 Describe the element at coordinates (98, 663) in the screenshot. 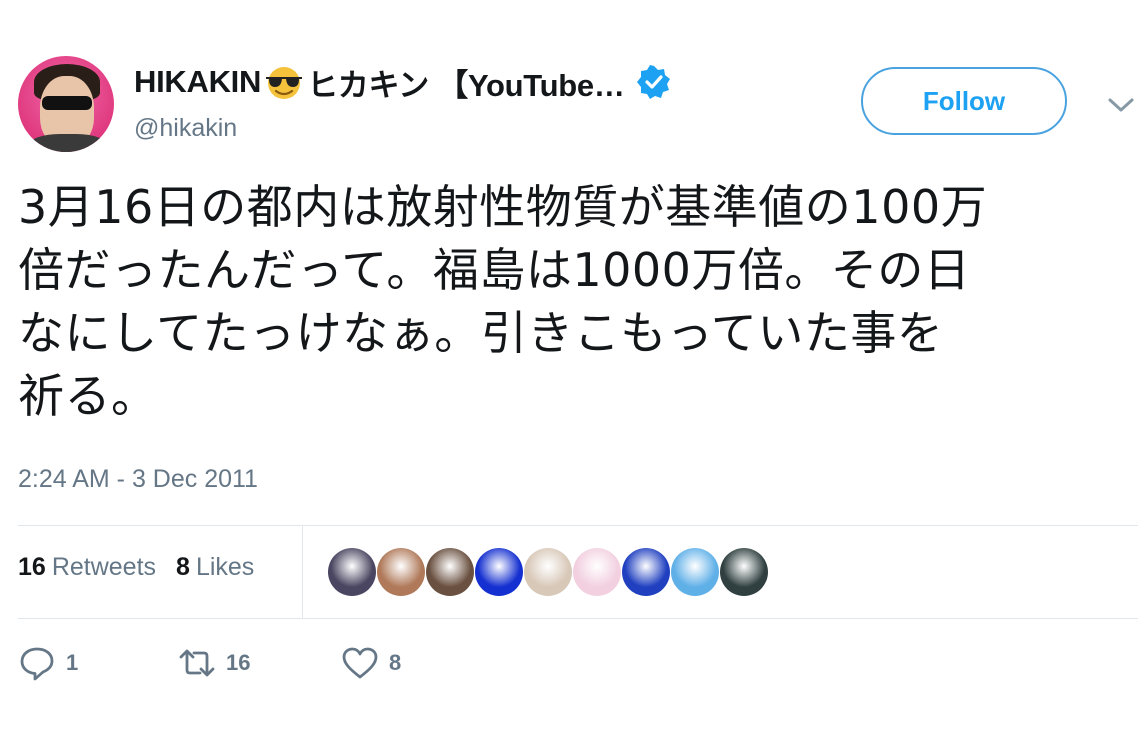

I see `reply-button: 1` at that location.